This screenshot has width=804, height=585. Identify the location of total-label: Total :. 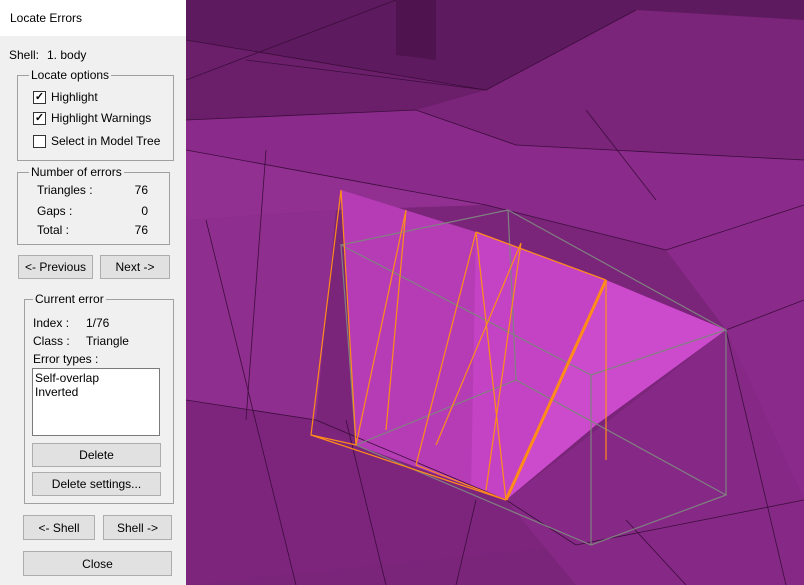
(53, 230).